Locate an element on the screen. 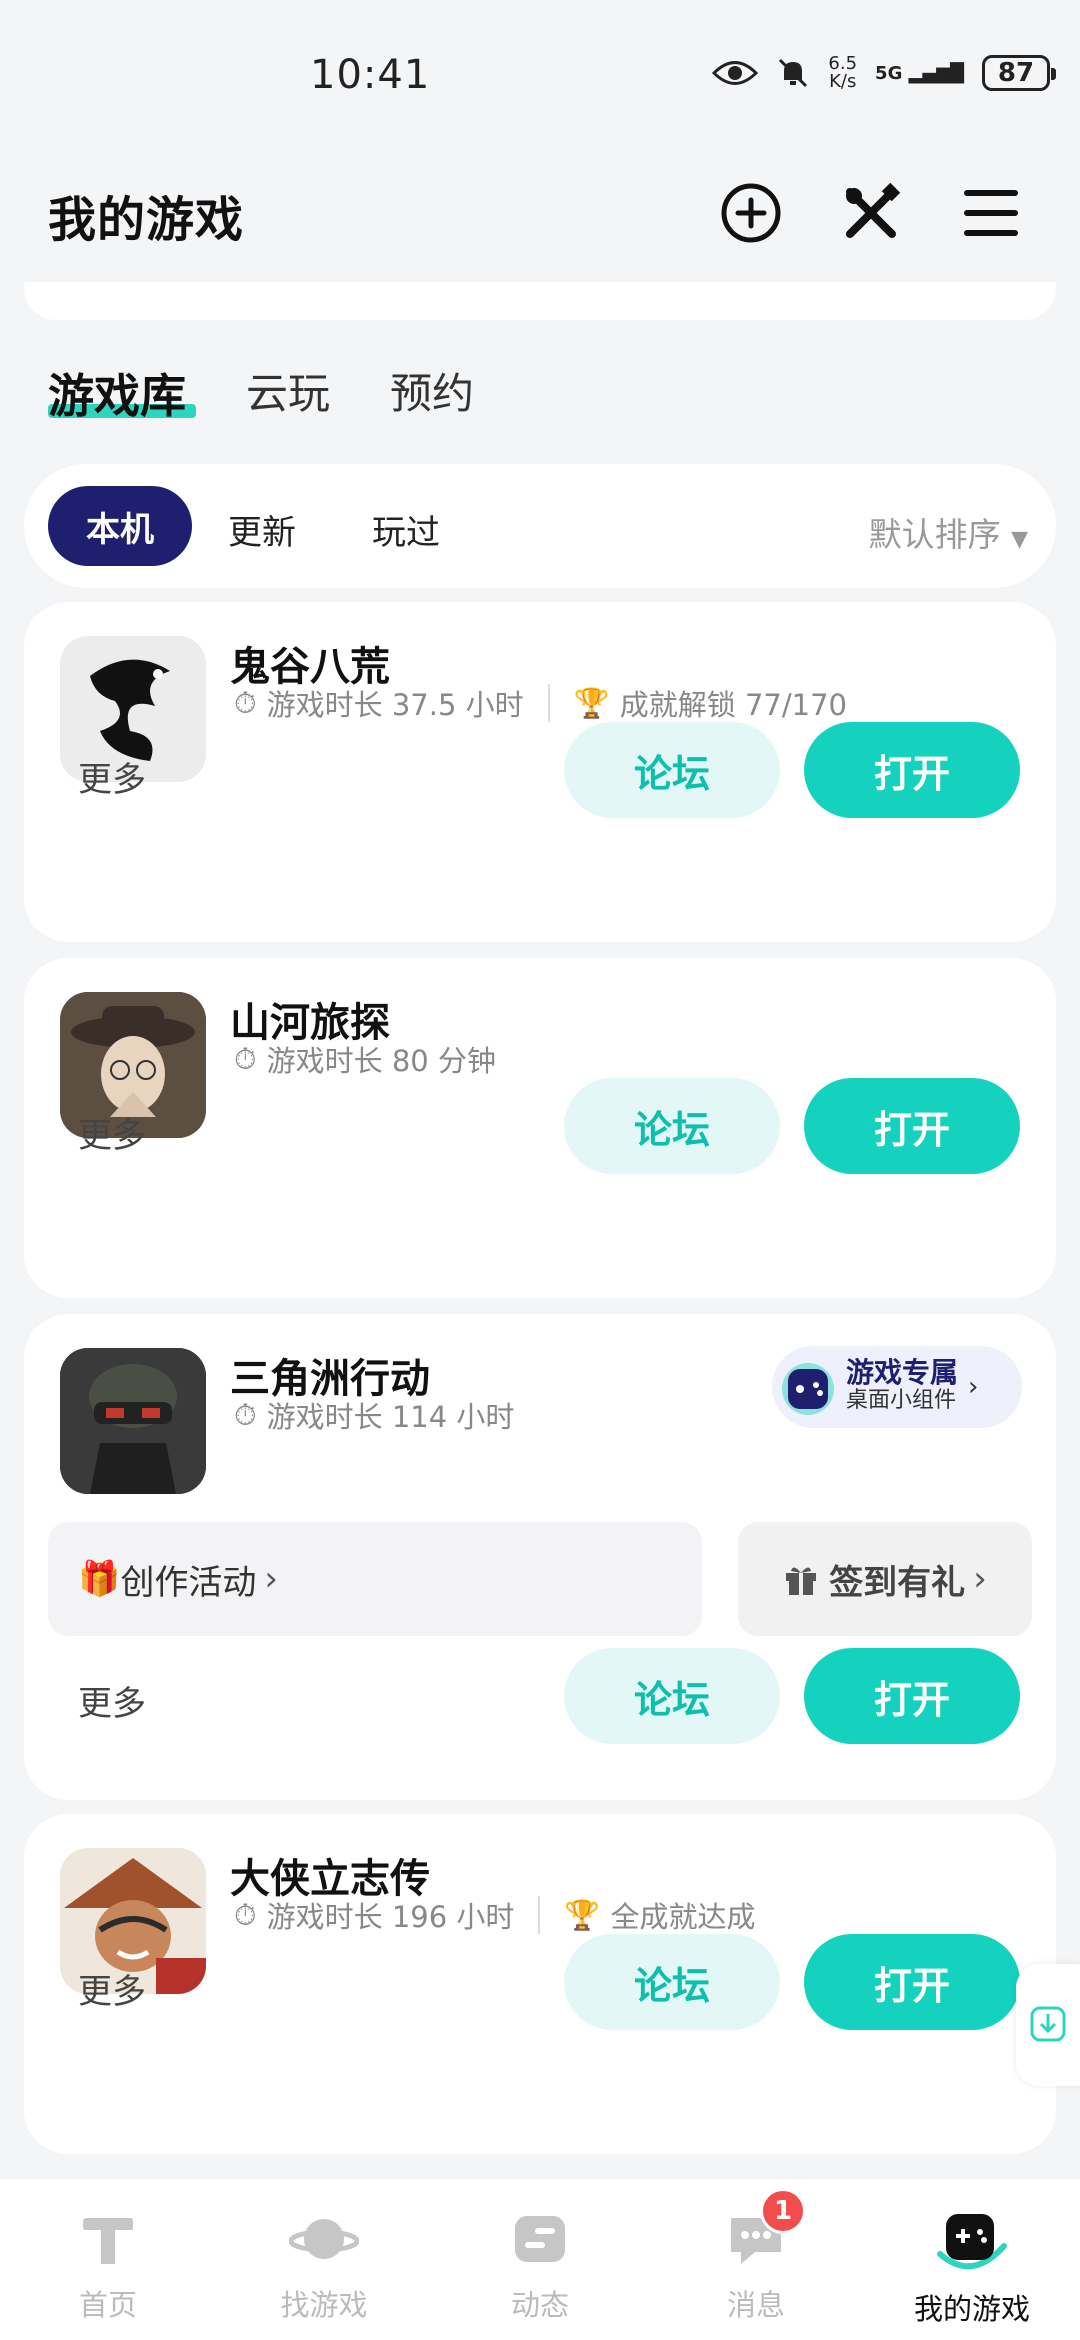  nav-my-games: 我的游戏 is located at coordinates (972, 2269).